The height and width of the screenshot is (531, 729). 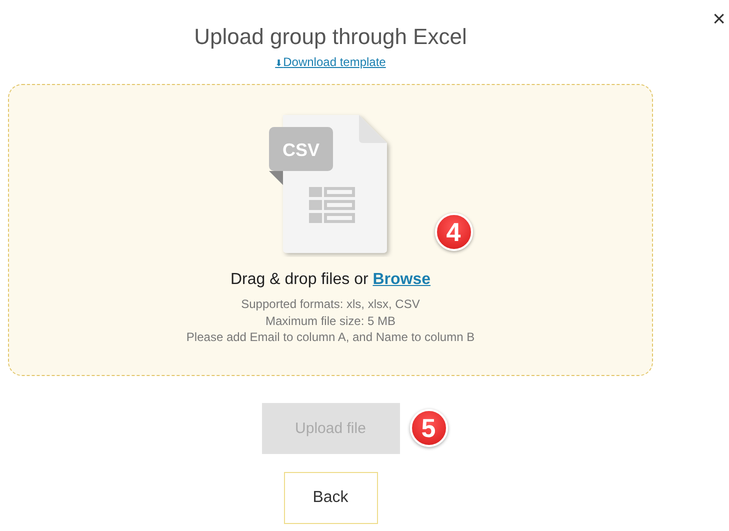 I want to click on format-note: Supported formats: xls, xlsx, CSV, so click(x=330, y=304).